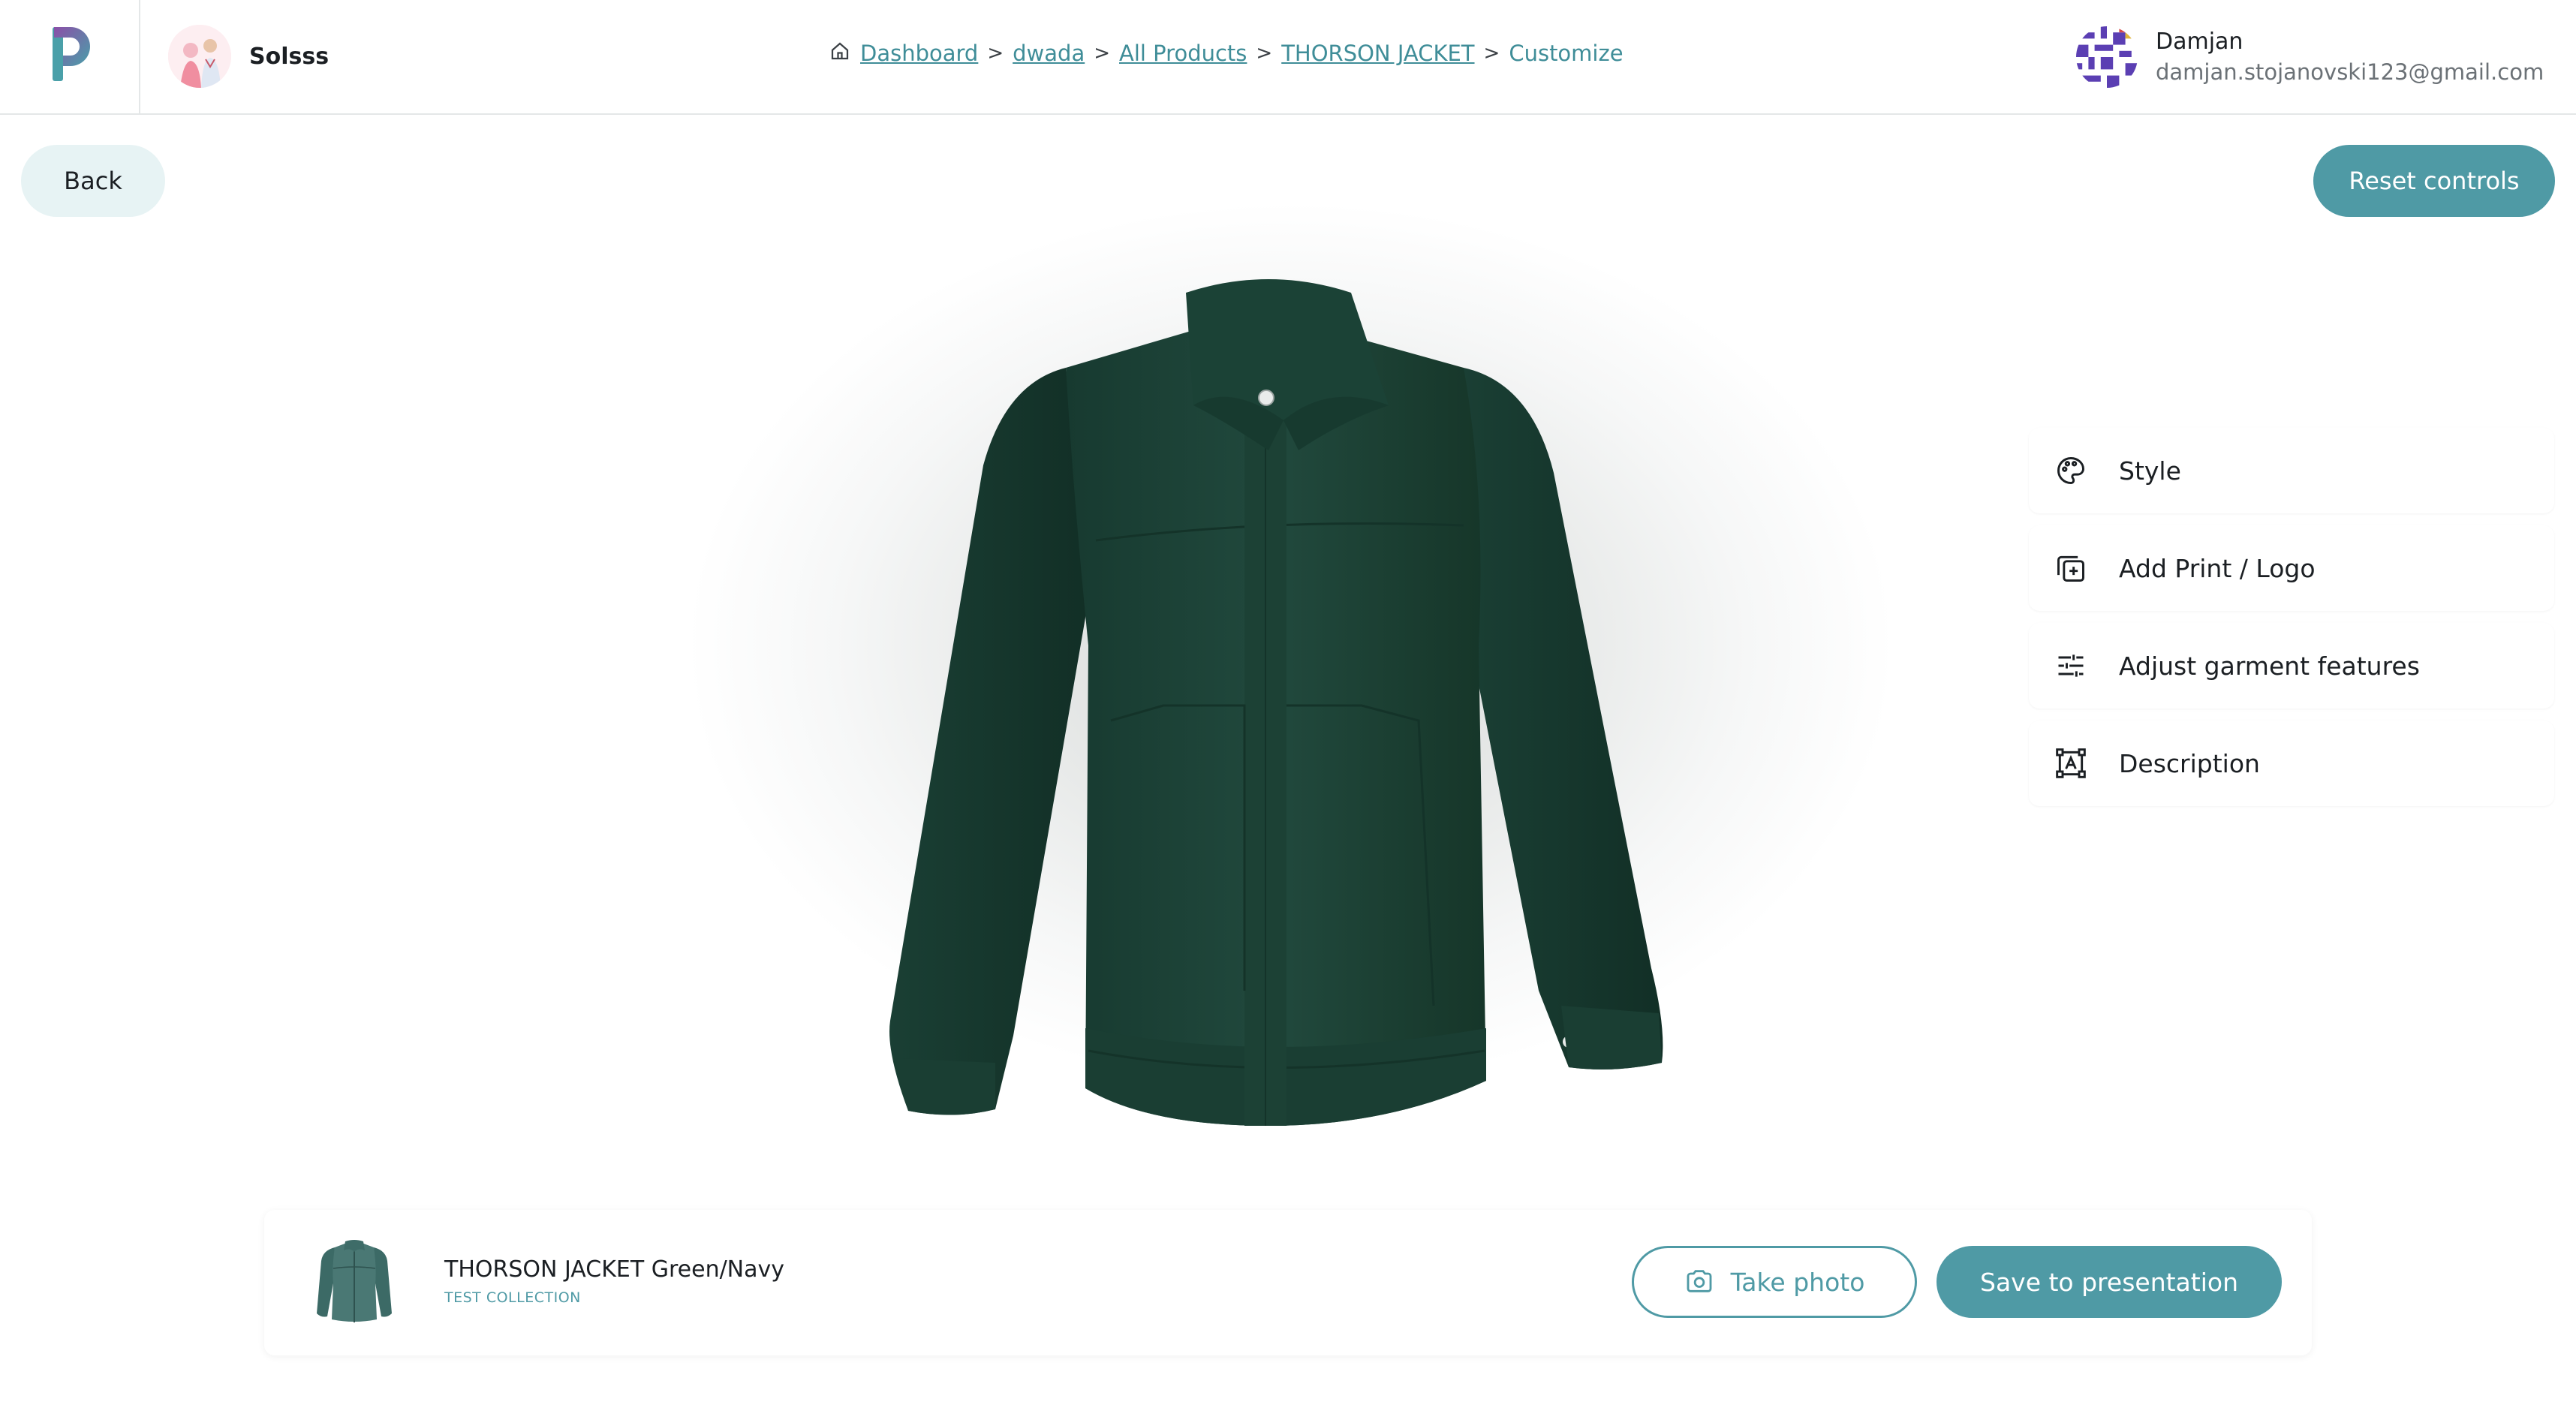  I want to click on take-photo-label: Take photo, so click(1797, 1282).